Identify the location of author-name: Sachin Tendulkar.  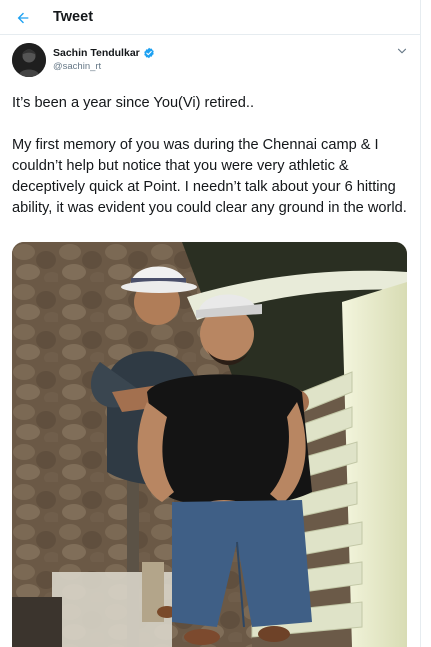
(96, 53).